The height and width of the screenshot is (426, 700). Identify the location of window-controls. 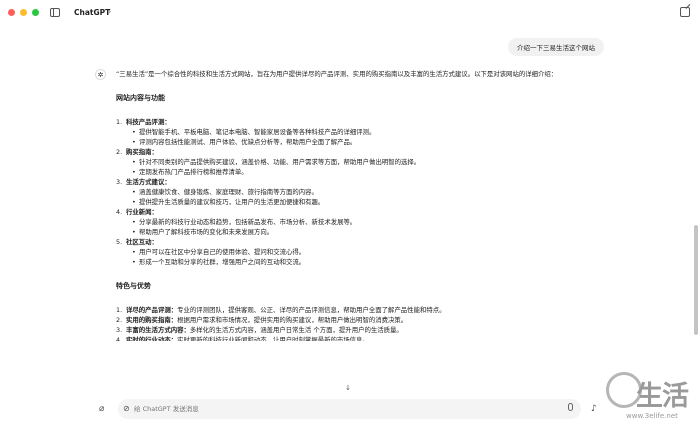
(23, 12).